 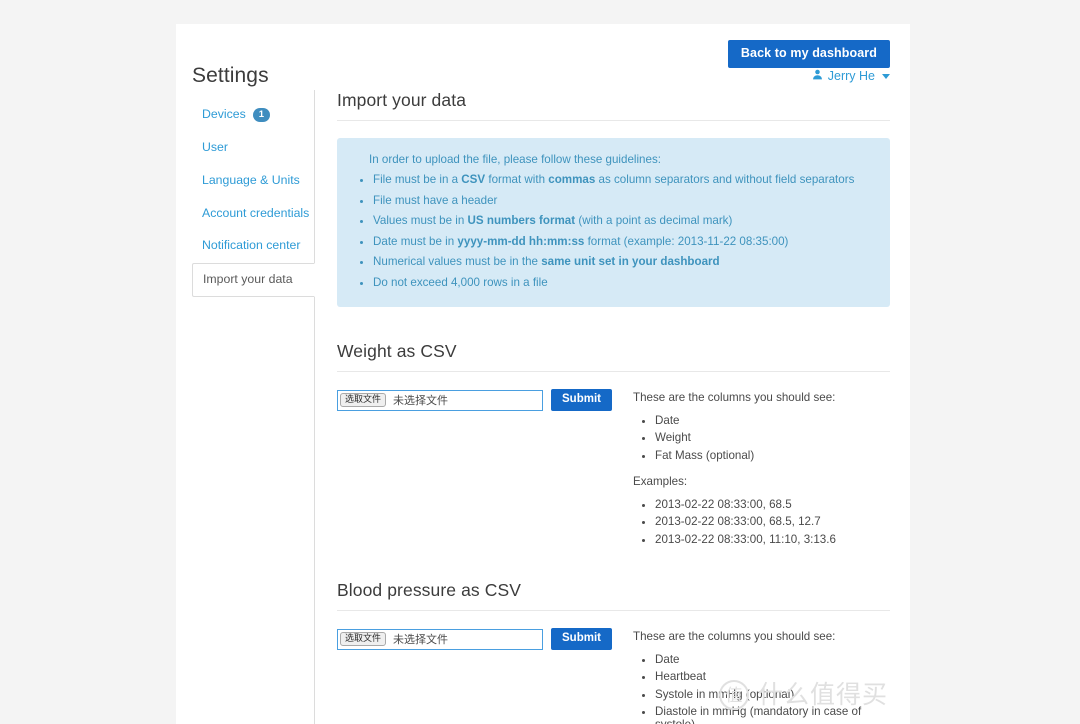 What do you see at coordinates (215, 147) in the screenshot?
I see `sidebar-item-label: User` at bounding box center [215, 147].